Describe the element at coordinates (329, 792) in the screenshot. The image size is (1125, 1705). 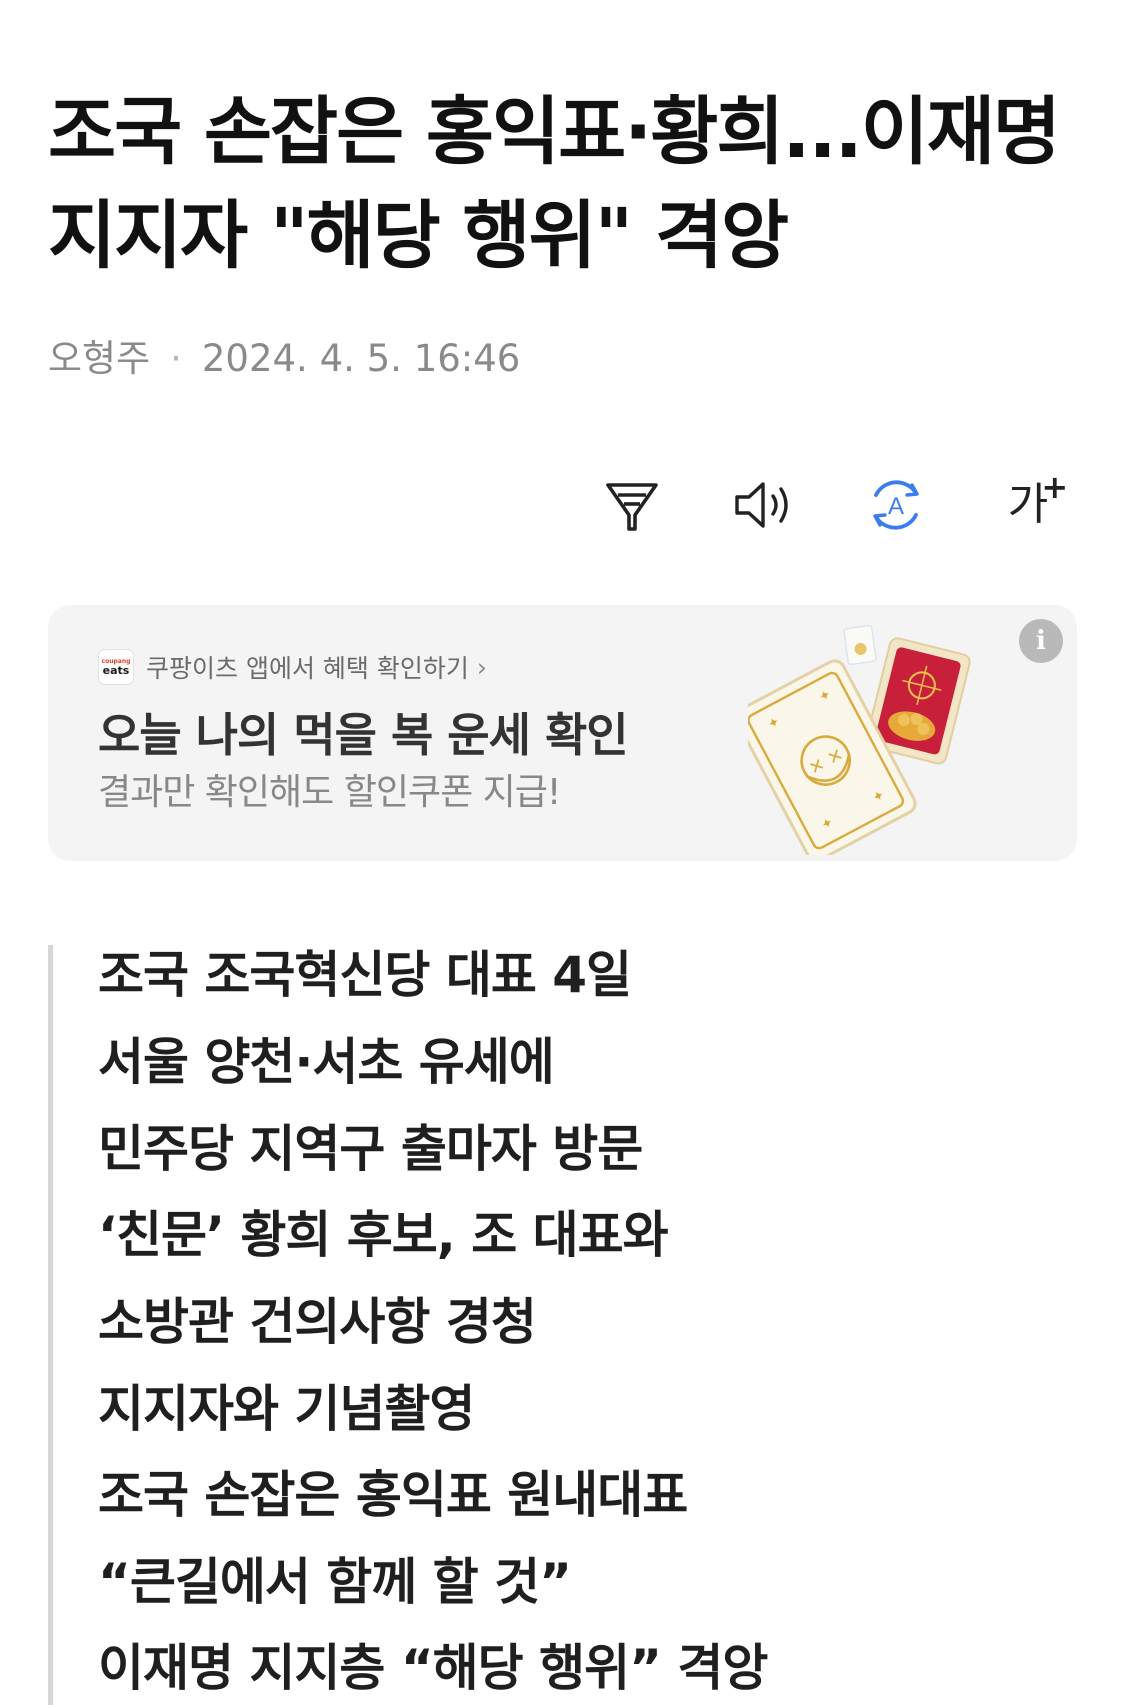
I see `ad-subtext: 결과만 확인해도 할인쿠폰 지급!` at that location.